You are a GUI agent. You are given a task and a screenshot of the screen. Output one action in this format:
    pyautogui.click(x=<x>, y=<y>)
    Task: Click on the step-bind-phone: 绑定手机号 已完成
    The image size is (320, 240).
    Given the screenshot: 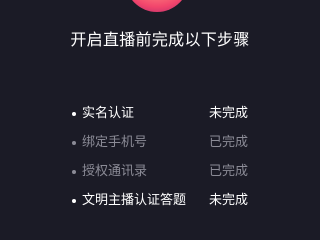 What is the action you would take?
    pyautogui.click(x=162, y=142)
    